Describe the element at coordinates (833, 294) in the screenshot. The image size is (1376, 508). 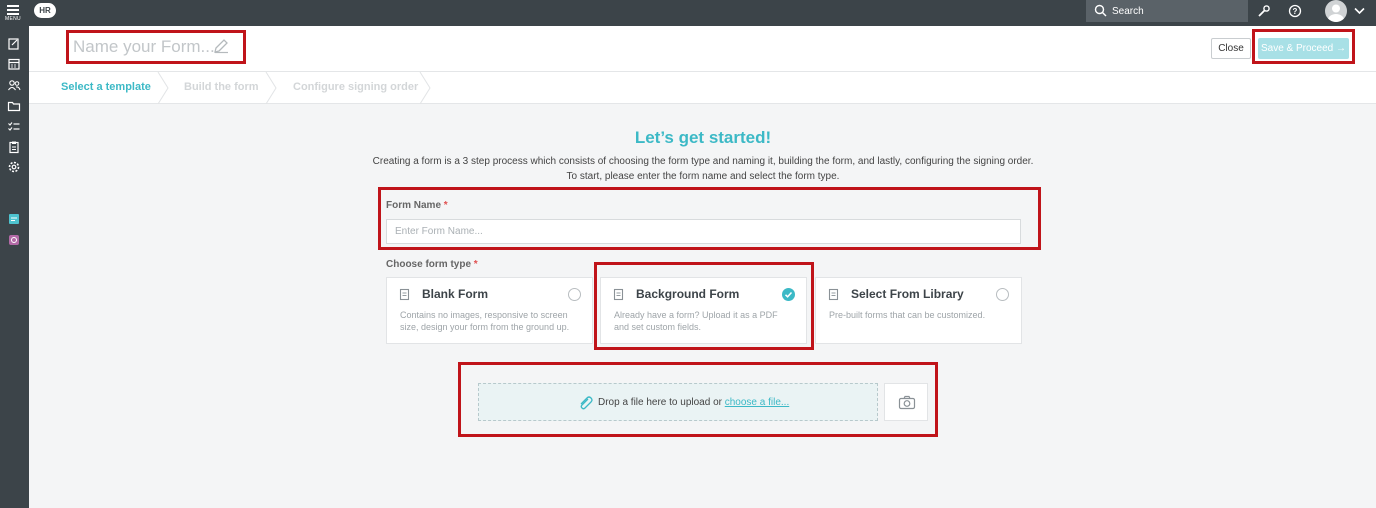
I see `library-form-icon` at that location.